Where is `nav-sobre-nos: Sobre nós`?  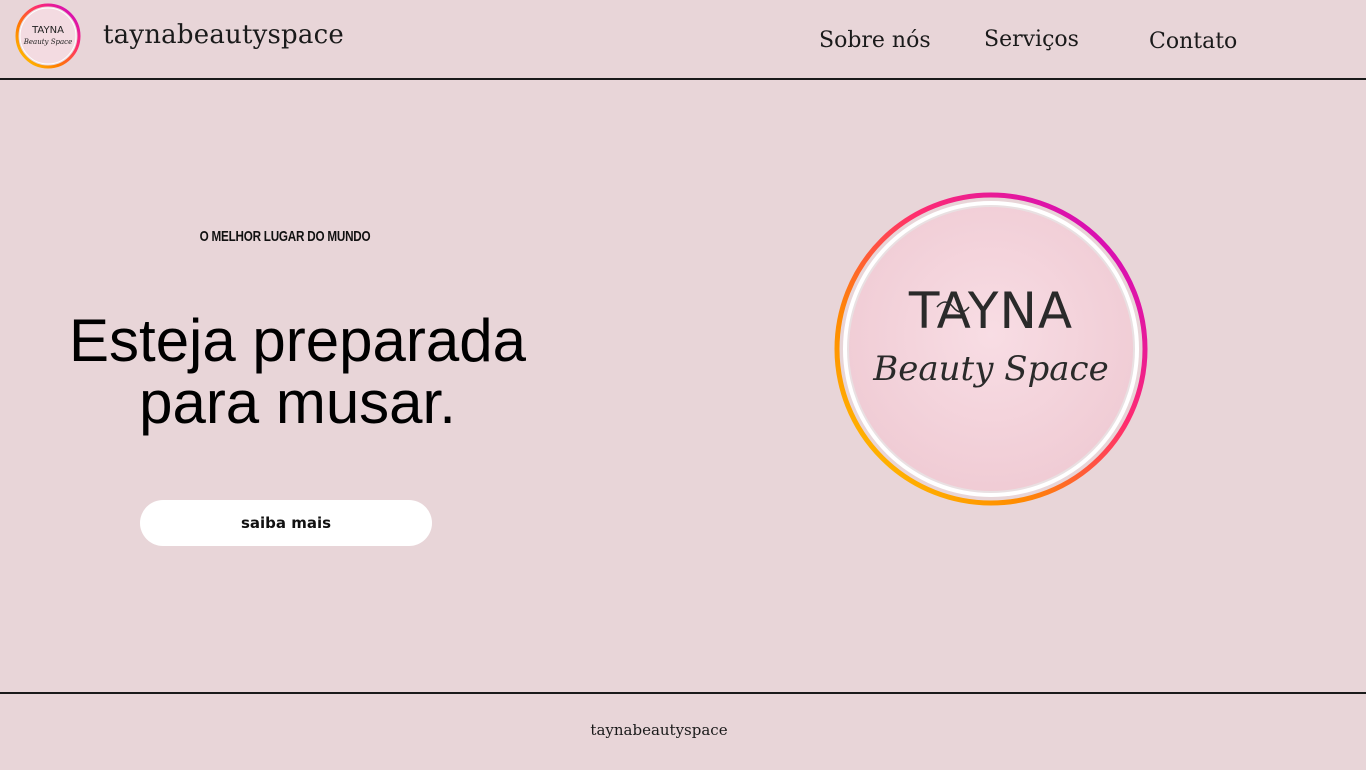 nav-sobre-nos: Sobre nós is located at coordinates (875, 40).